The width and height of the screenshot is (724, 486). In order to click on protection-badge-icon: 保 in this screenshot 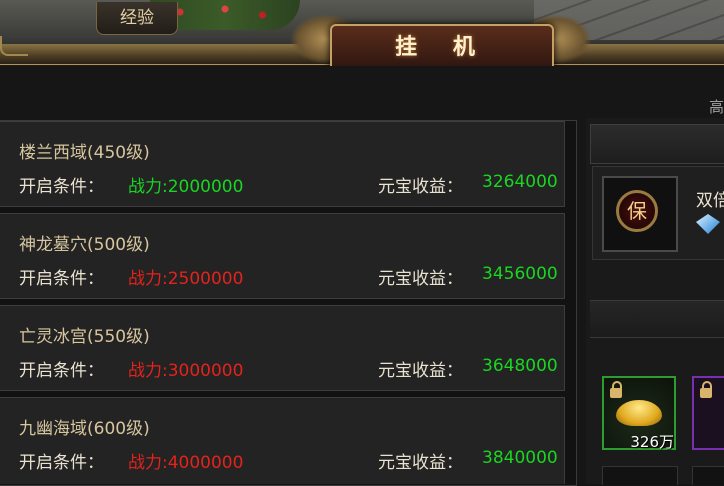, I will do `click(637, 211)`.